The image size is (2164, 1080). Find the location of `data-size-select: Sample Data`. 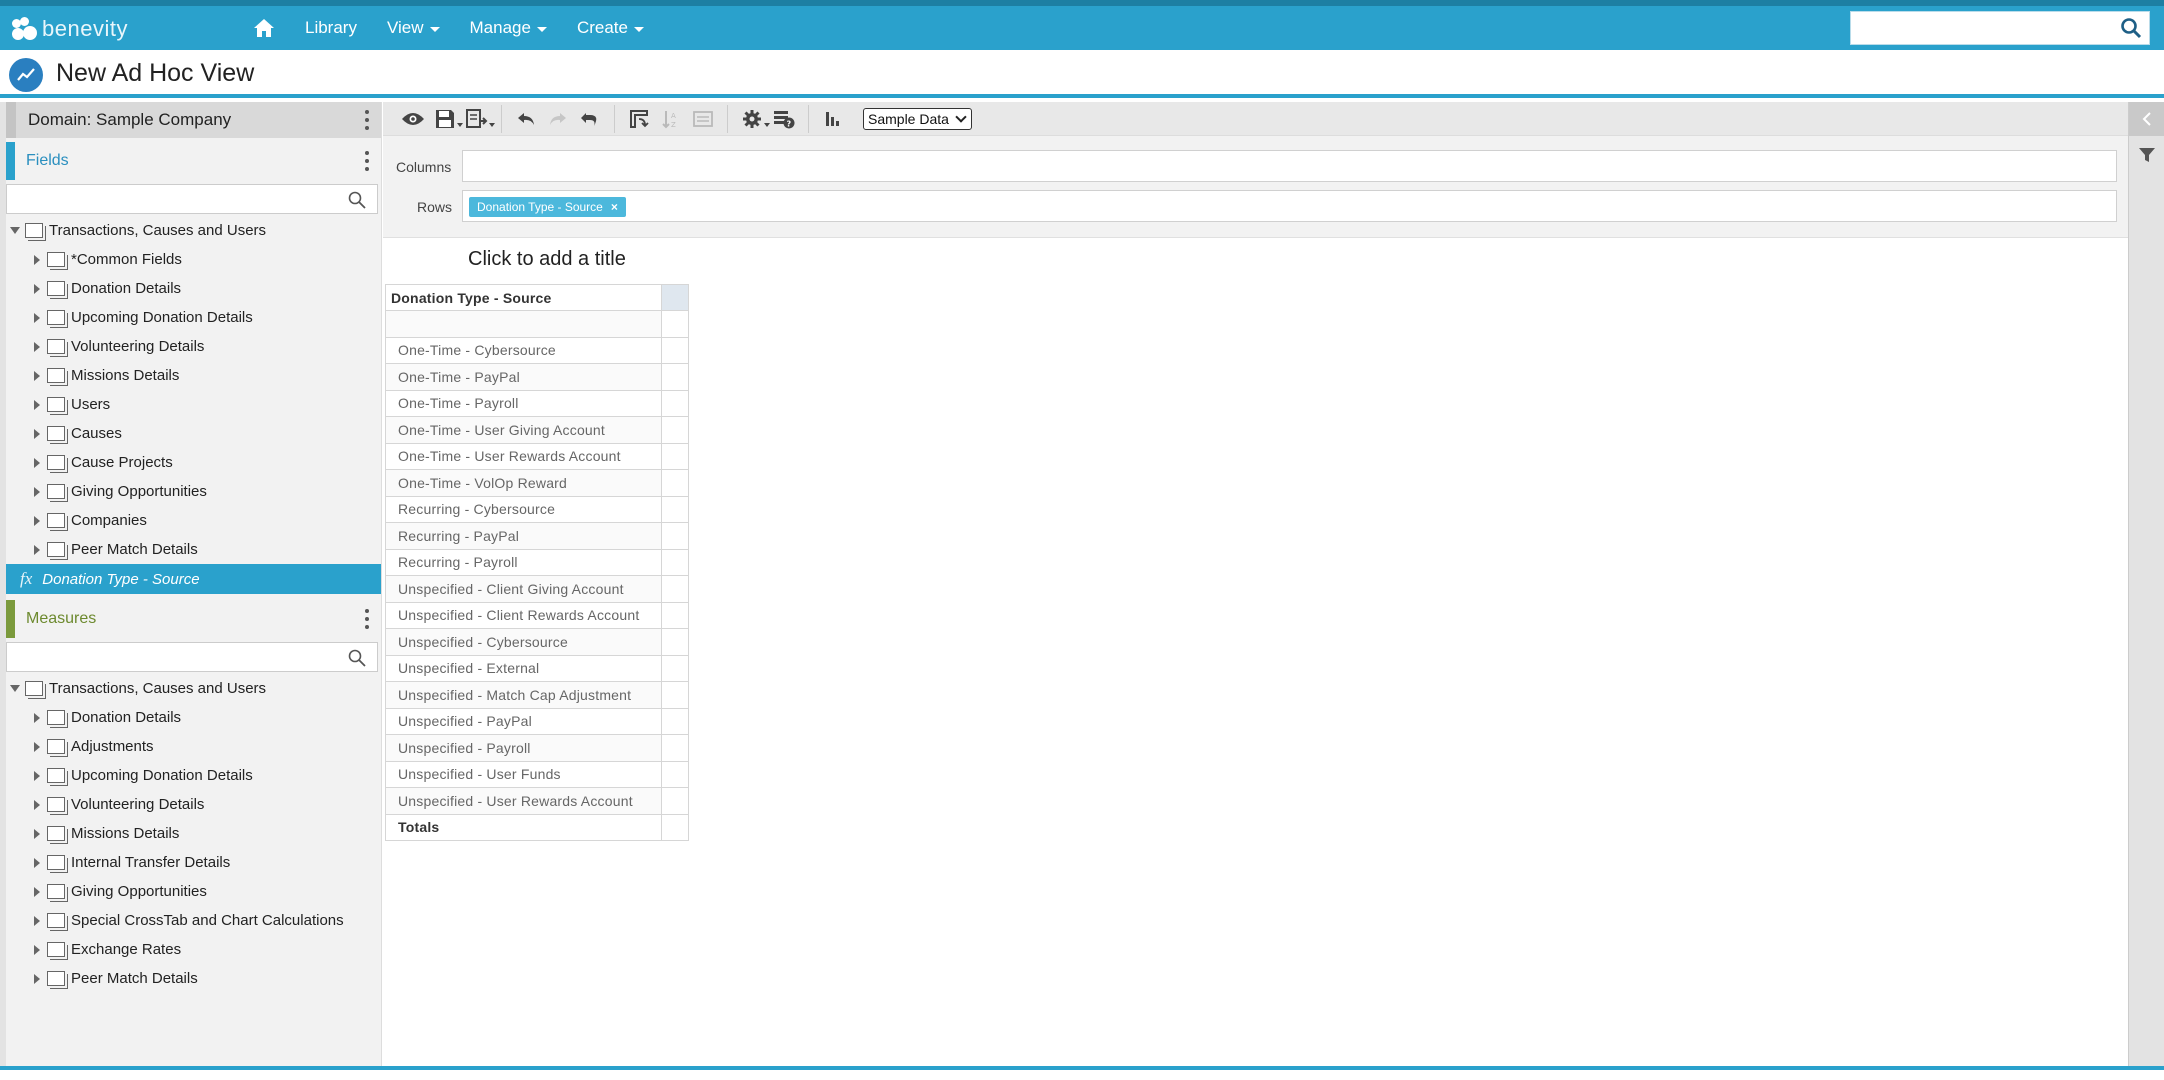

data-size-select: Sample Data is located at coordinates (917, 118).